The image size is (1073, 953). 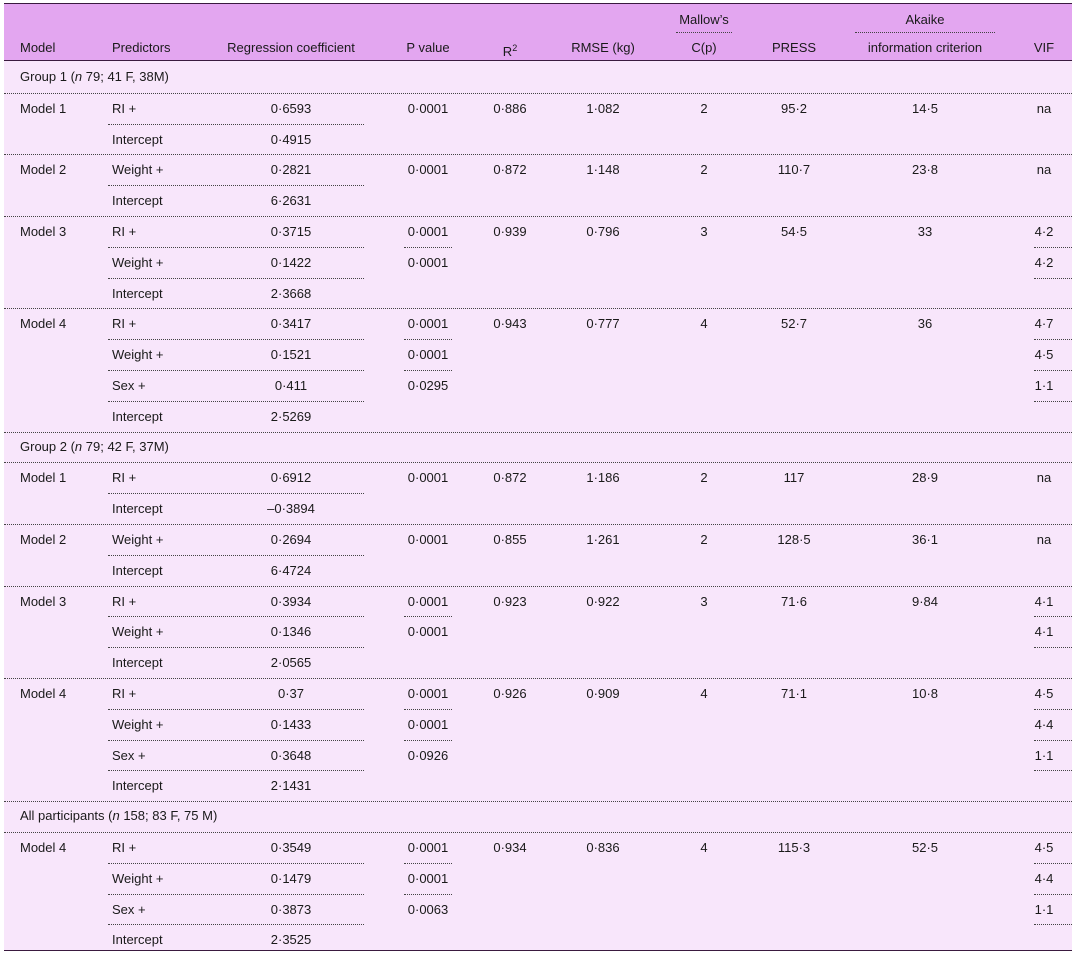 What do you see at coordinates (925, 324) in the screenshot?
I see `aic-value: 36` at bounding box center [925, 324].